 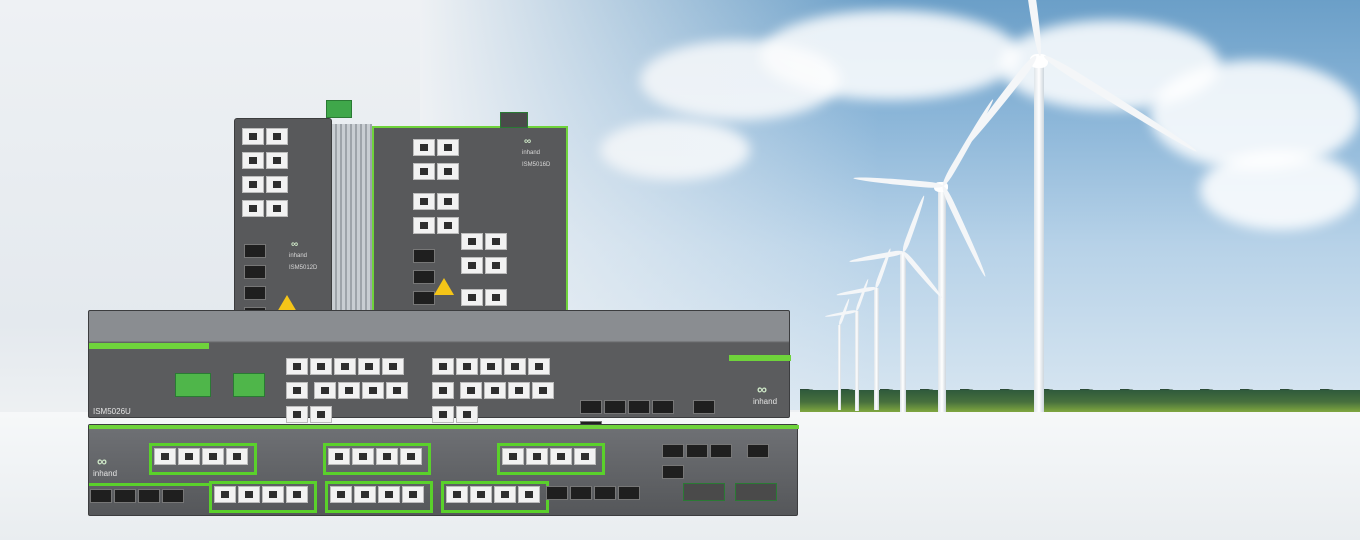 What do you see at coordinates (443, 470) in the screenshot?
I see `rack-switch-bottom: ∞ inhand` at bounding box center [443, 470].